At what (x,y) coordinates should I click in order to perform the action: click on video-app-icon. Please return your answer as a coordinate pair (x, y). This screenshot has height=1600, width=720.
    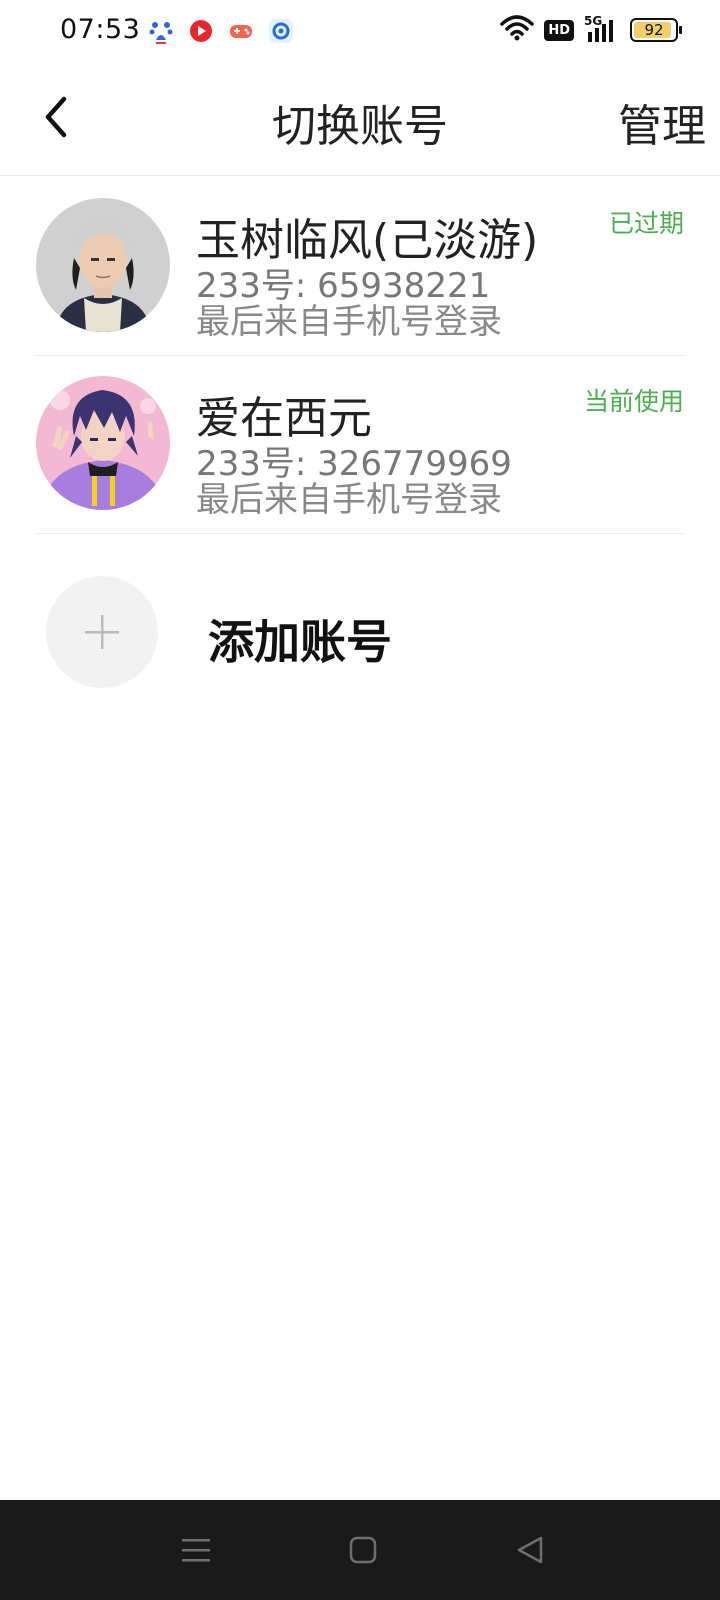
    Looking at the image, I should click on (201, 31).